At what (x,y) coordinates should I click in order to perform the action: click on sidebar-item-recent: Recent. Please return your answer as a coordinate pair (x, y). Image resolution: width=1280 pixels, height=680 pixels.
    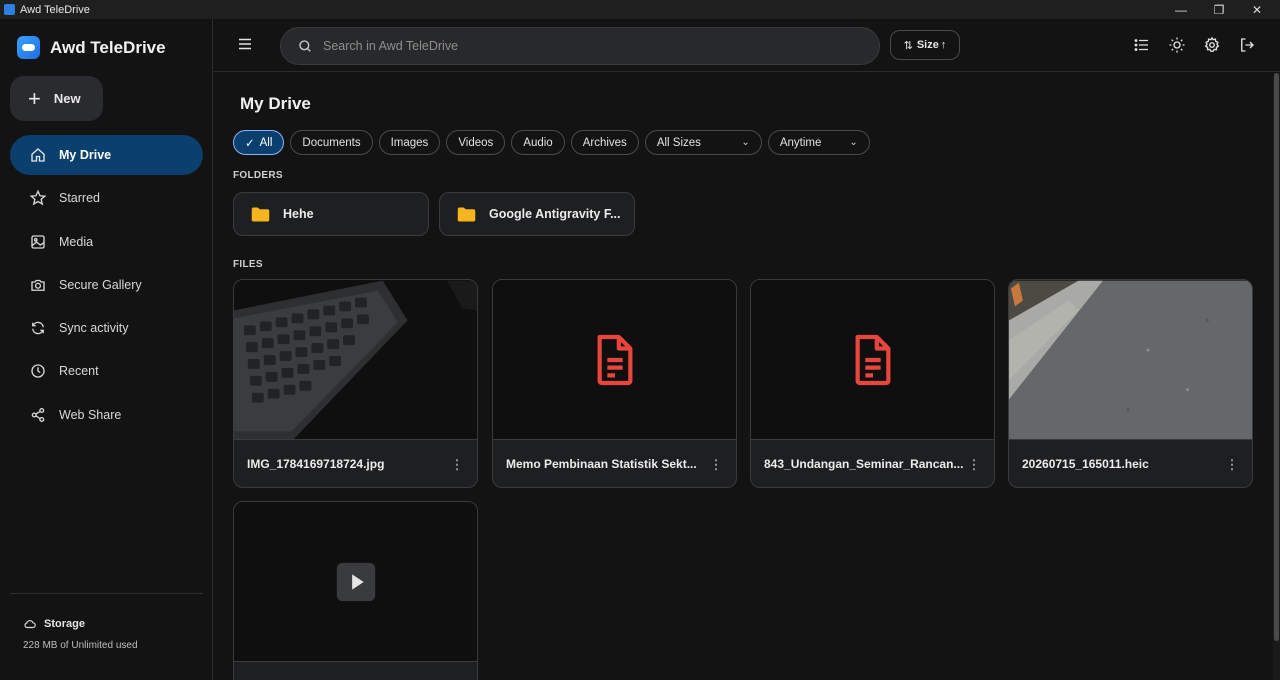
    Looking at the image, I should click on (106, 371).